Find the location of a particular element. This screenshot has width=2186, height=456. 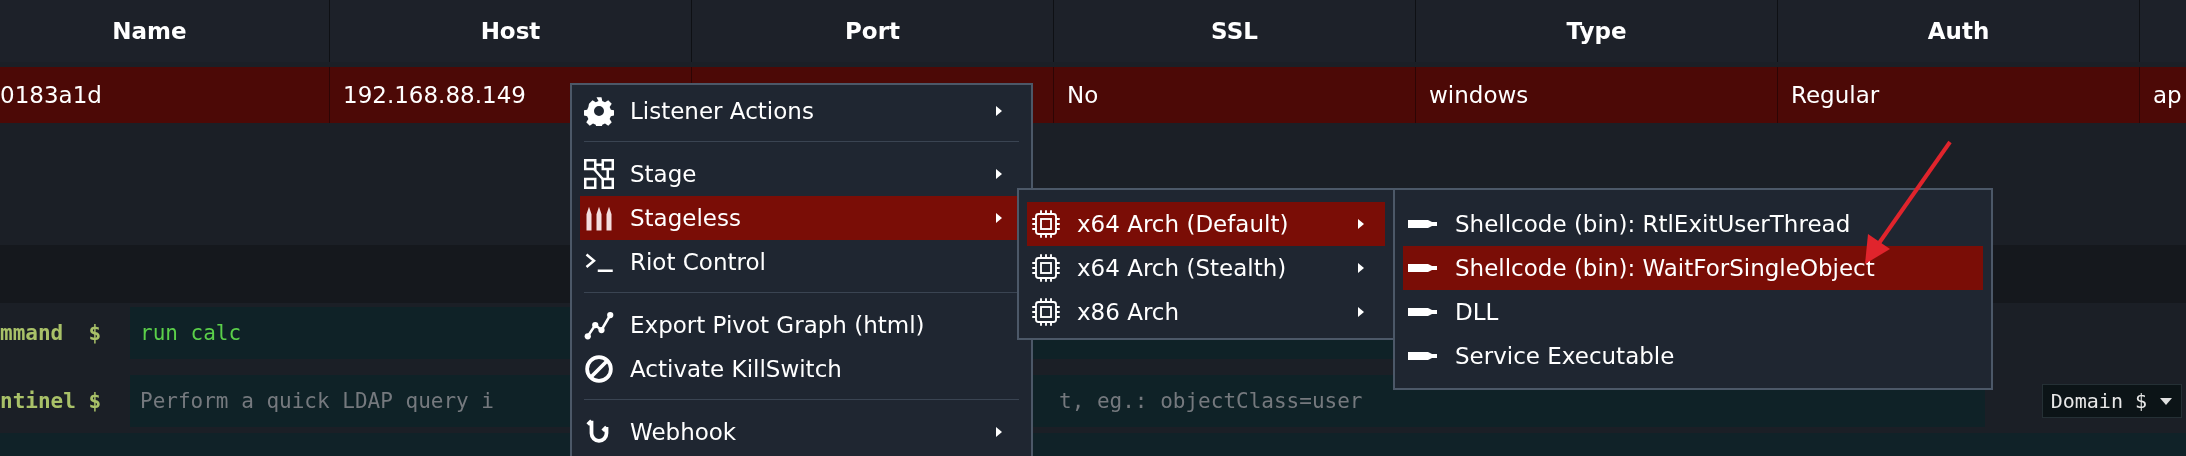

domain-dropdown: Domain $ is located at coordinates (2111, 401).